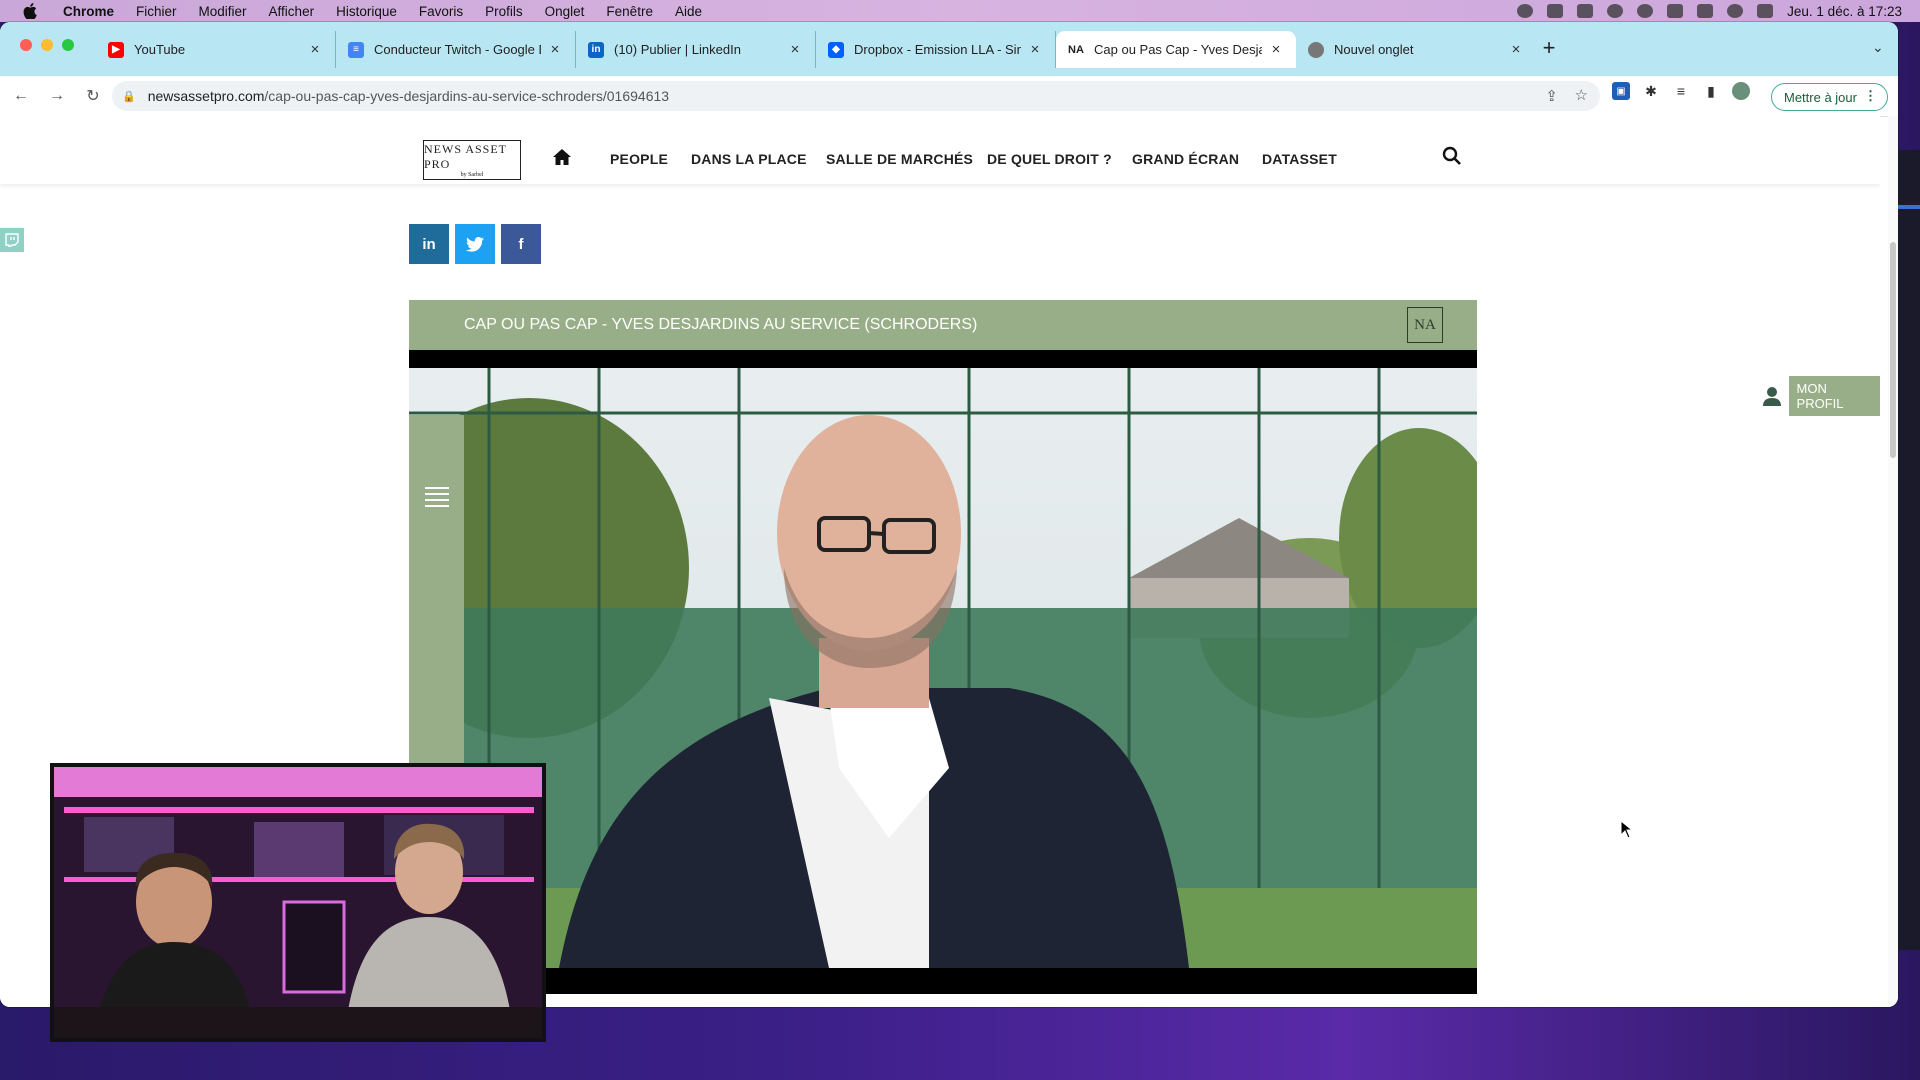 The image size is (1920, 1080). What do you see at coordinates (1374, 49) in the screenshot?
I see `tab-title: Nouvel onglet` at bounding box center [1374, 49].